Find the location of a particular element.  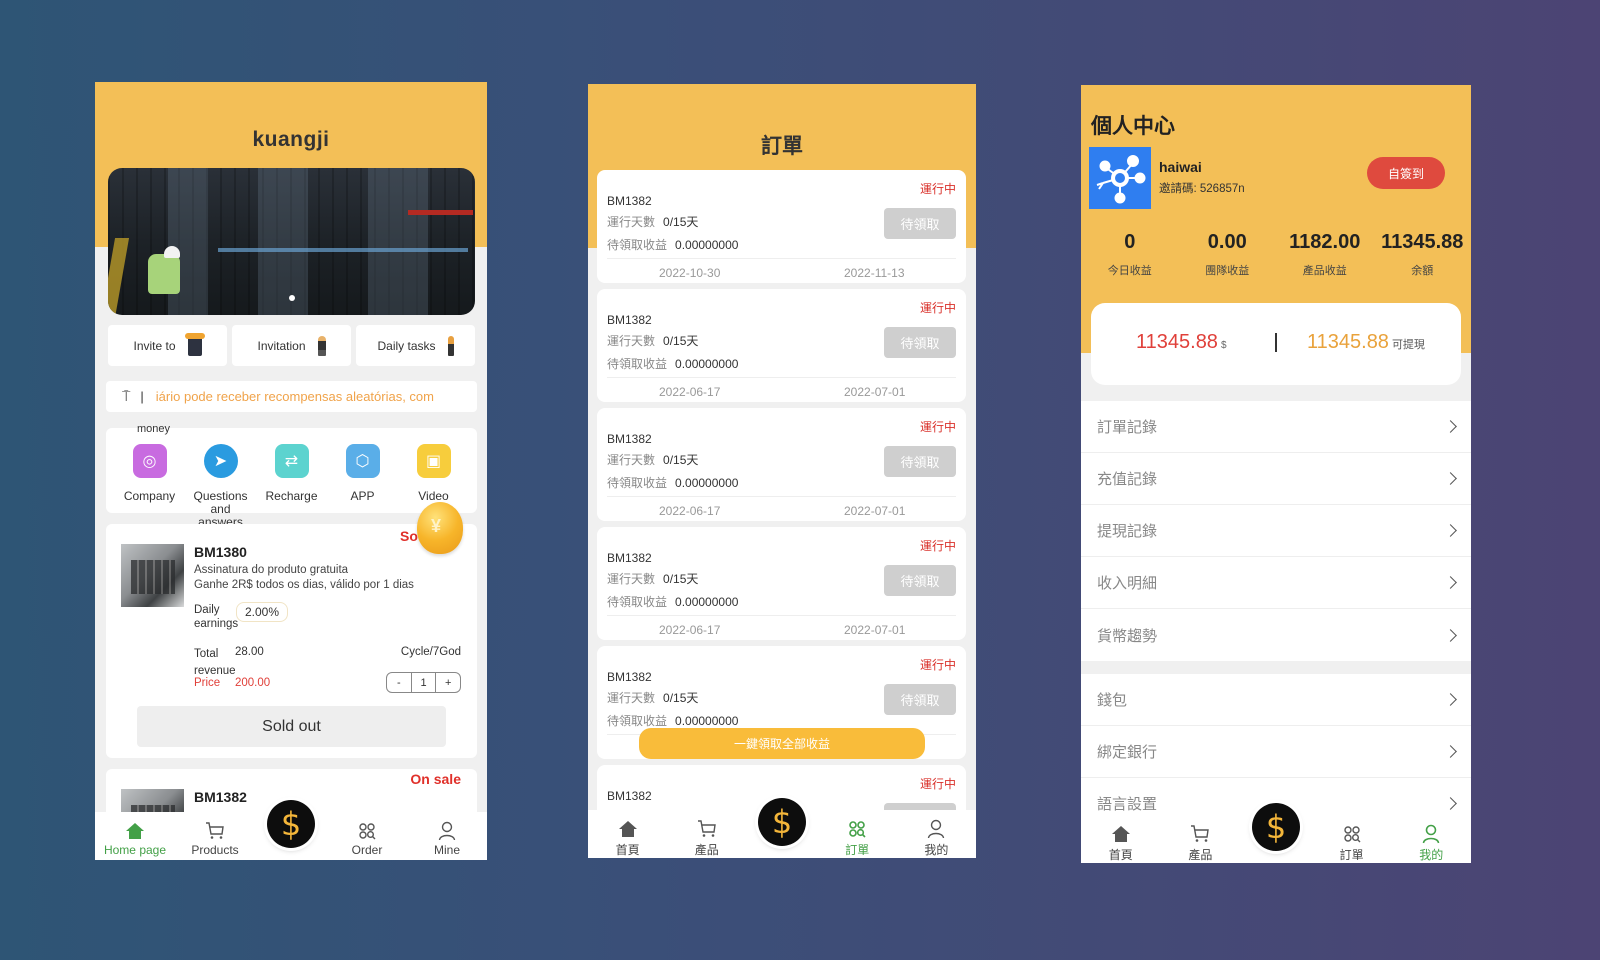

tab-order: Order is located at coordinates (367, 836).